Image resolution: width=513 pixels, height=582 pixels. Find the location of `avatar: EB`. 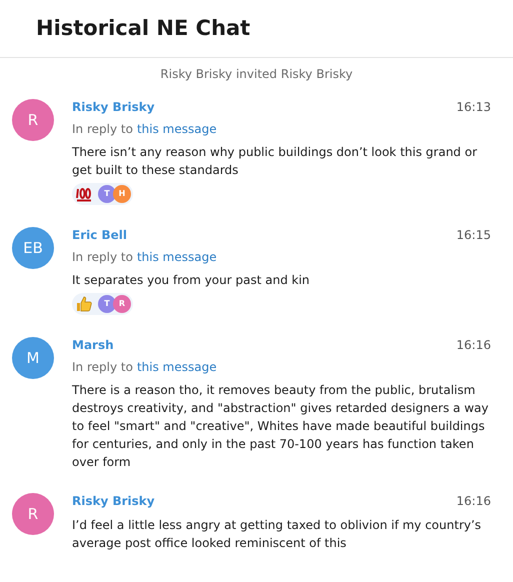

avatar: EB is located at coordinates (33, 248).